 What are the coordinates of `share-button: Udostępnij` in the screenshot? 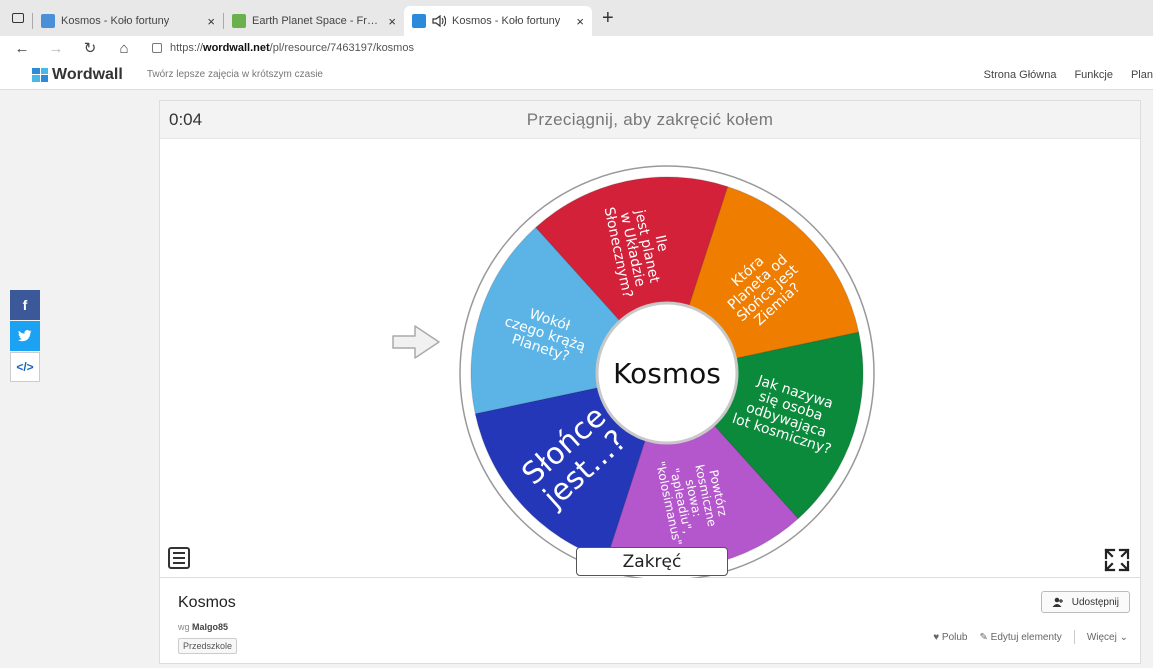 It's located at (1085, 602).